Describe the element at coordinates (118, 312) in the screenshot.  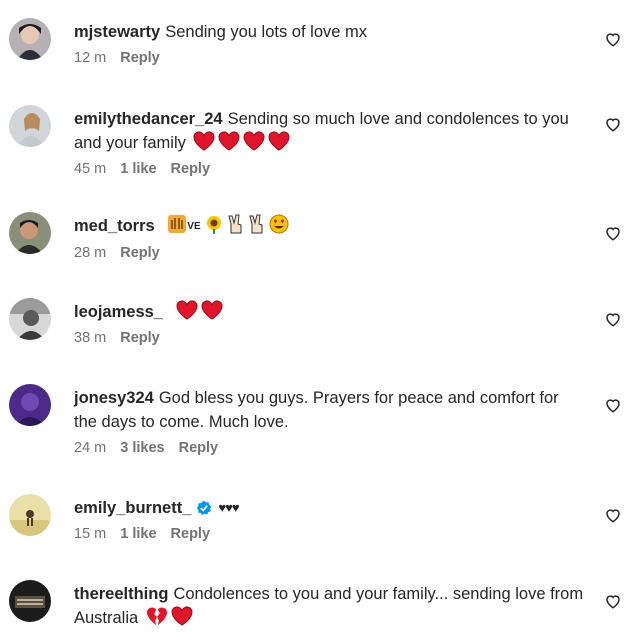
I see `username: leojamess_` at that location.